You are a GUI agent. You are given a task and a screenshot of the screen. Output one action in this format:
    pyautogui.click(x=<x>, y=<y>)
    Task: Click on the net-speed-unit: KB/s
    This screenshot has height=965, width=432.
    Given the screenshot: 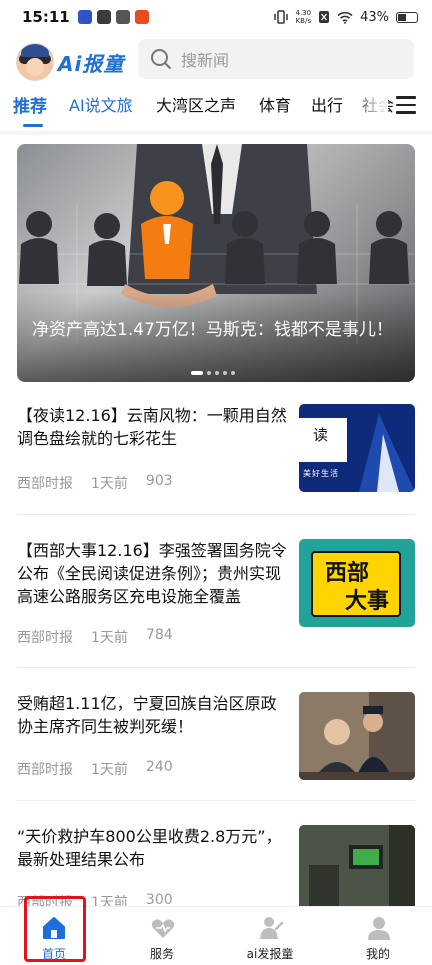 What is the action you would take?
    pyautogui.click(x=303, y=21)
    